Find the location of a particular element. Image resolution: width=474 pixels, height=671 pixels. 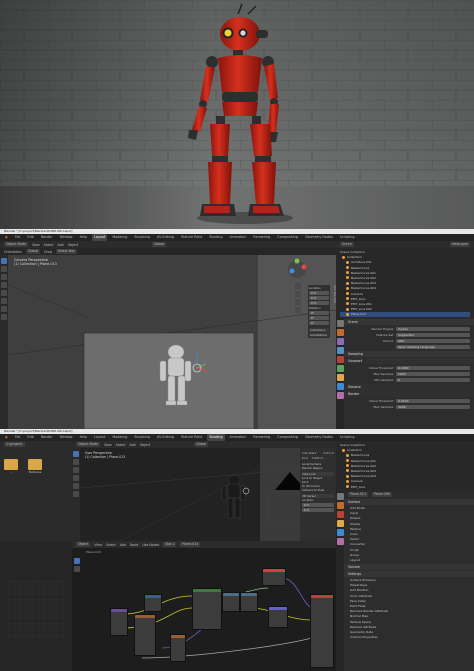

node-editor: Plane.013 is located at coordinates (204, 609).